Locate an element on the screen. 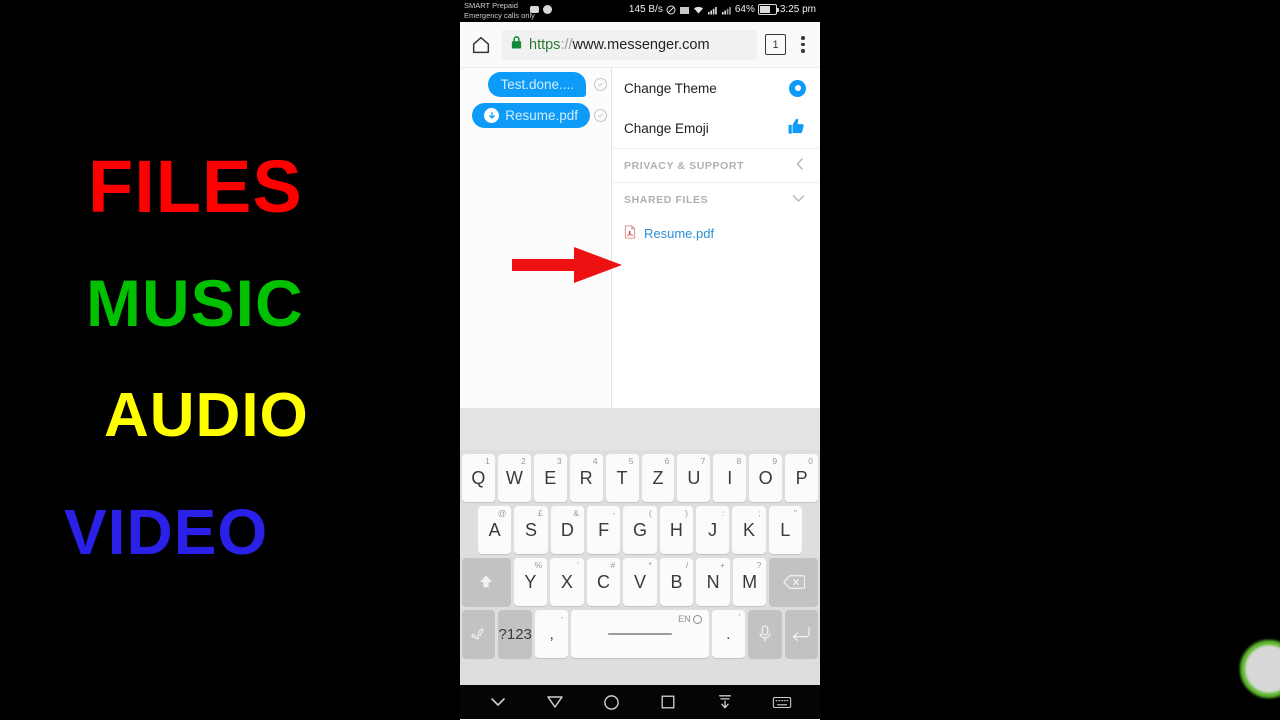 The height and width of the screenshot is (720, 1280). key-m: ? M is located at coordinates (749, 582).